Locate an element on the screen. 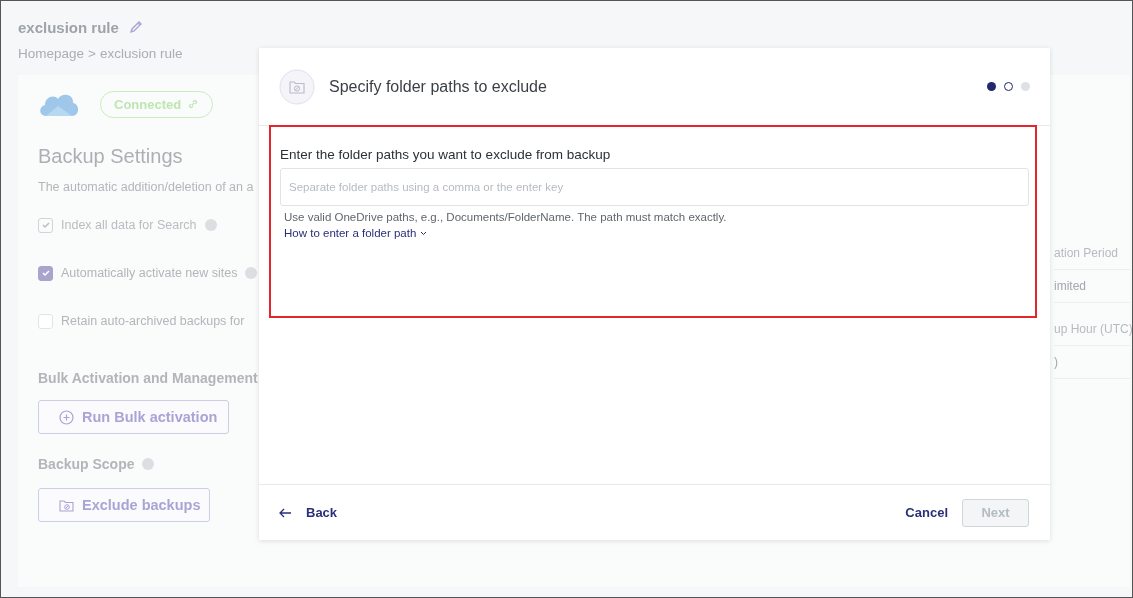 The height and width of the screenshot is (598, 1133). field-hint: Use valid OneDrive paths, e.g., Documents/FolderName. The path must match exactly. is located at coordinates (505, 217).